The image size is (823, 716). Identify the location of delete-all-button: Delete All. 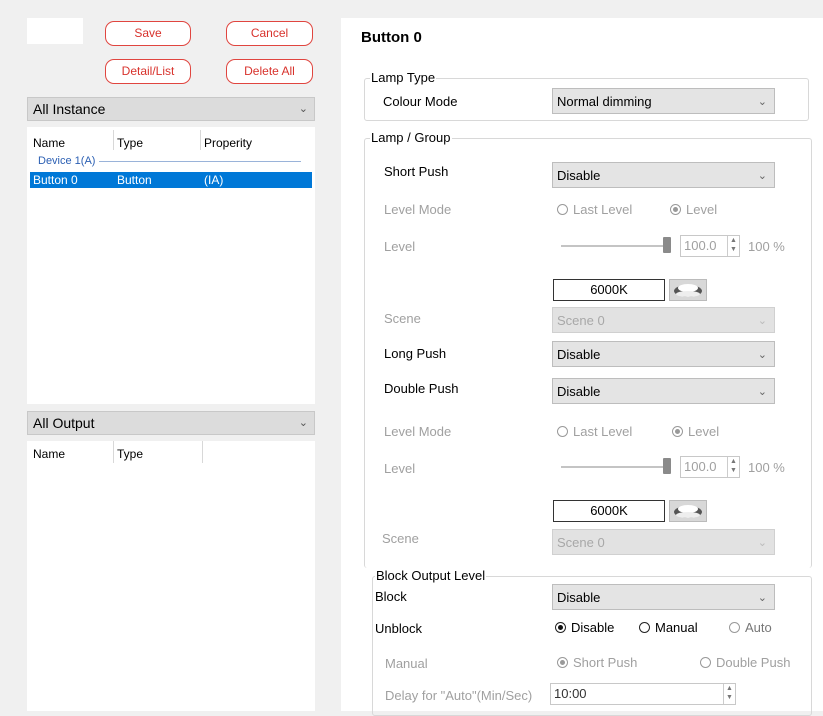
(269, 71).